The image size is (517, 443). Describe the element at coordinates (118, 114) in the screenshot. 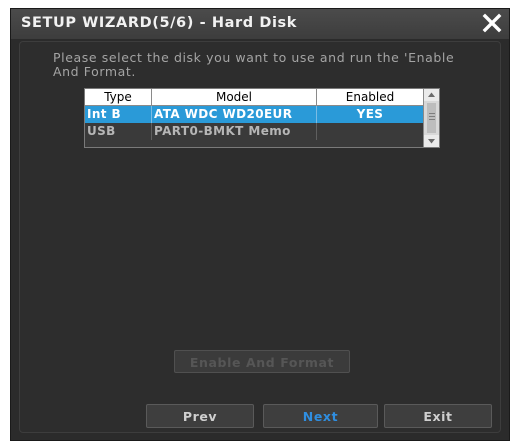

I see `cell-type: Int B` at that location.